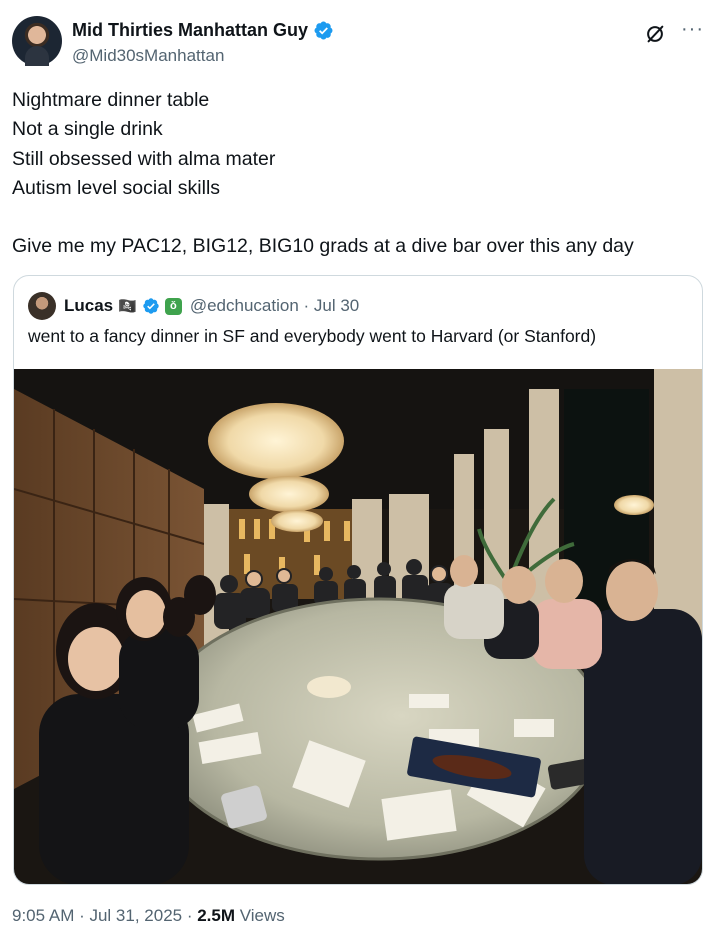 This screenshot has height=945, width=716. I want to click on tweet-line, so click(357, 217).